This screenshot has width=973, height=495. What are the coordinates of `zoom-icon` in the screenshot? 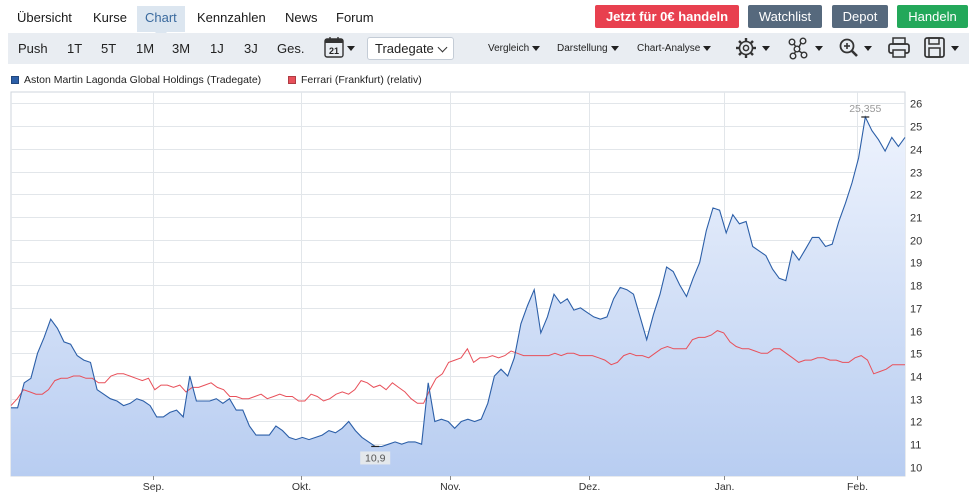 It's located at (855, 47).